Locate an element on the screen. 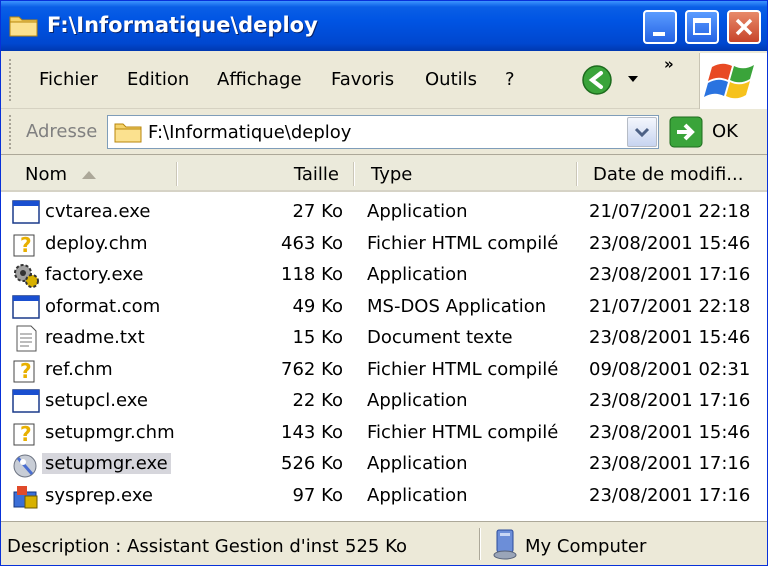 This screenshot has width=768, height=566. minimize-icon is located at coordinates (659, 34).